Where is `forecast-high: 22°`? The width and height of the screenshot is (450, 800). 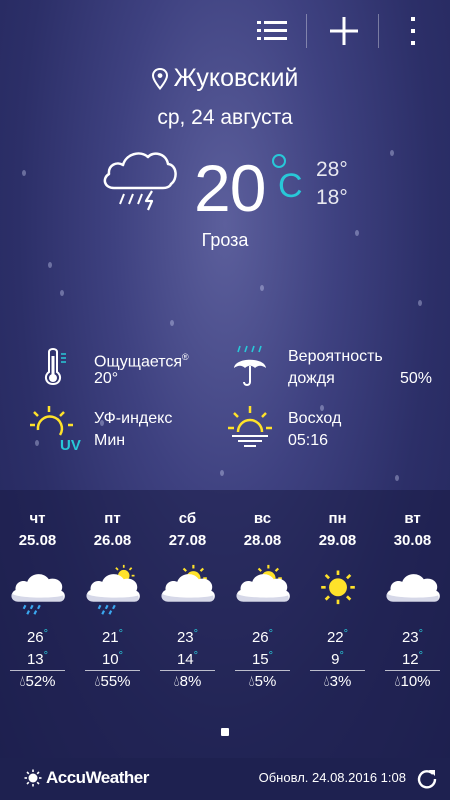
forecast-high: 22° is located at coordinates (337, 637).